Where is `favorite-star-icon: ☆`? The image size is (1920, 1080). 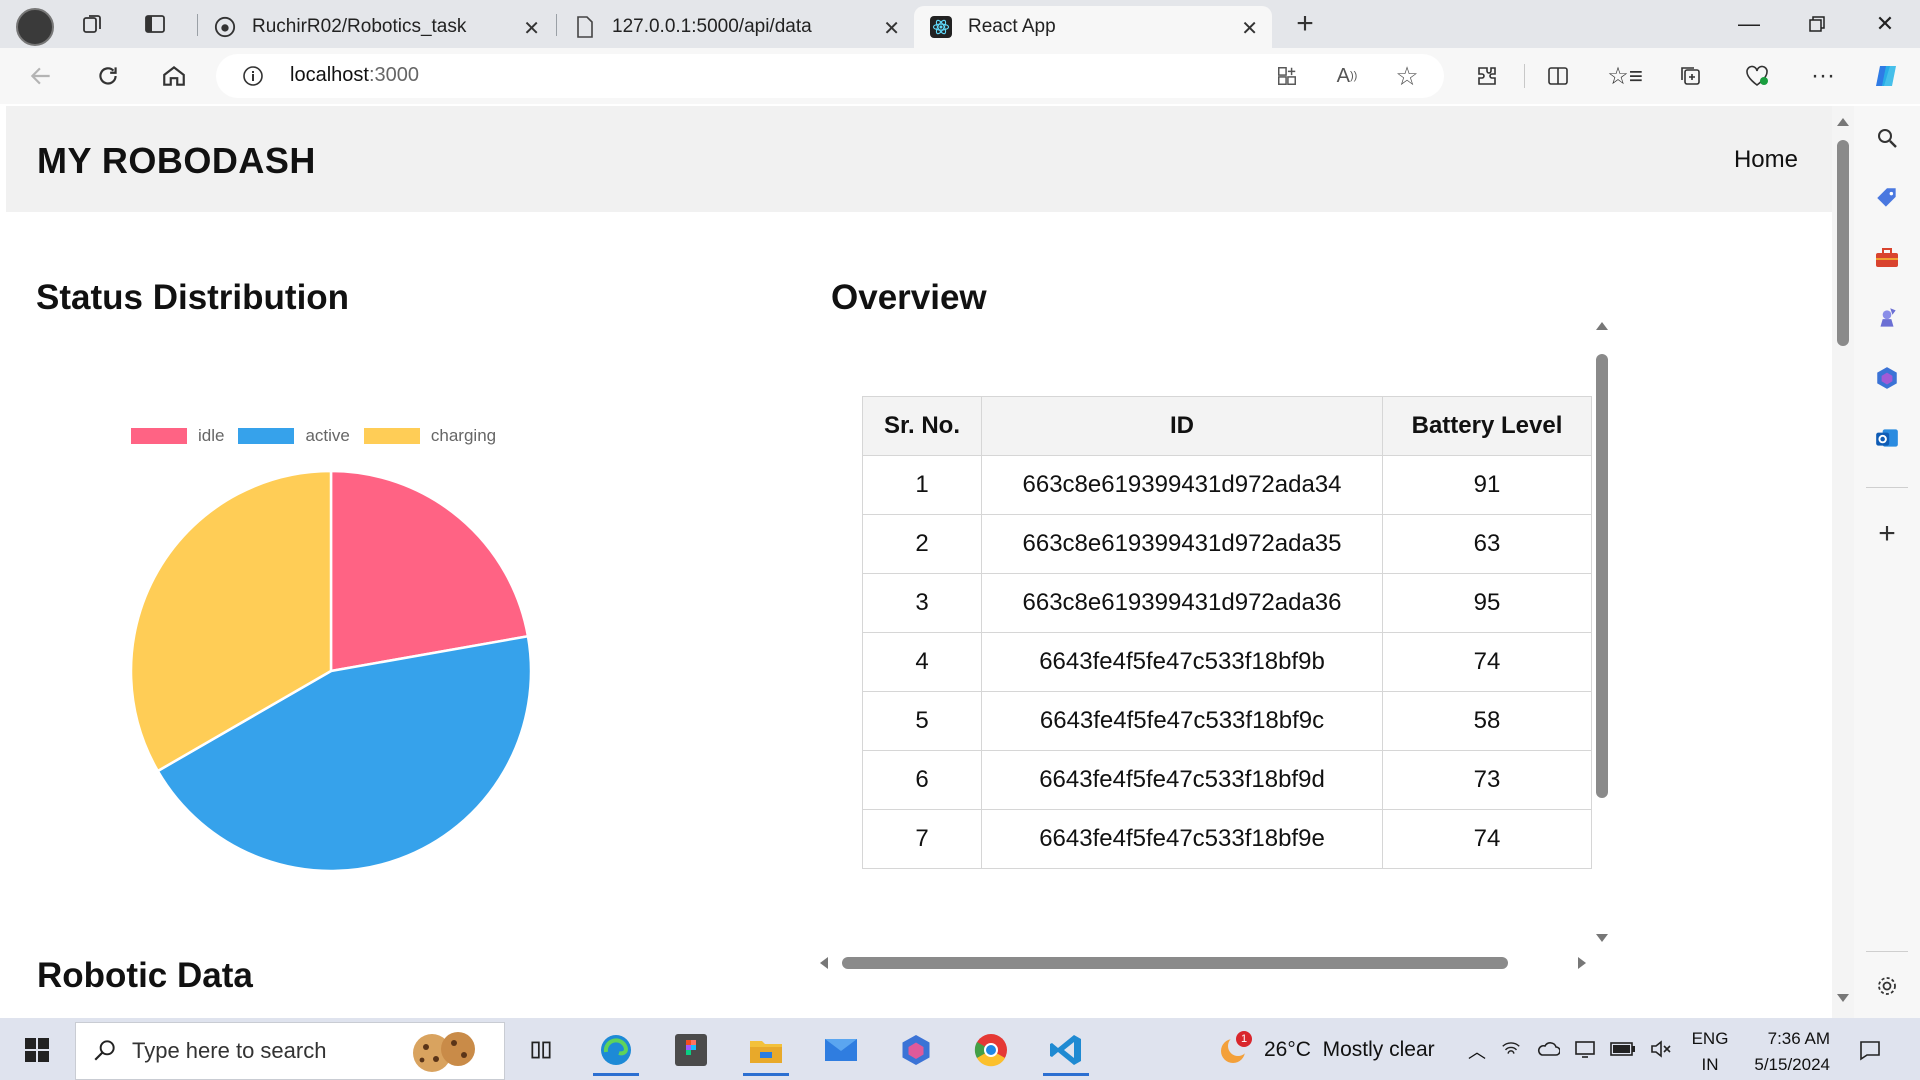
favorite-star-icon: ☆ is located at coordinates (1407, 76).